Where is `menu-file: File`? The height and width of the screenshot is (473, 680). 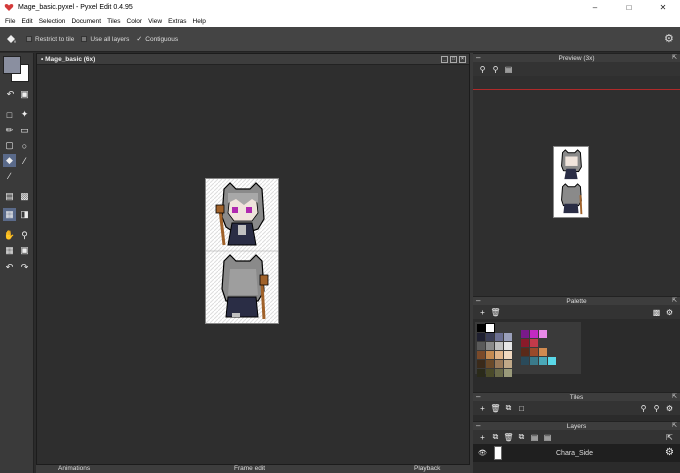 menu-file: File is located at coordinates (10, 21).